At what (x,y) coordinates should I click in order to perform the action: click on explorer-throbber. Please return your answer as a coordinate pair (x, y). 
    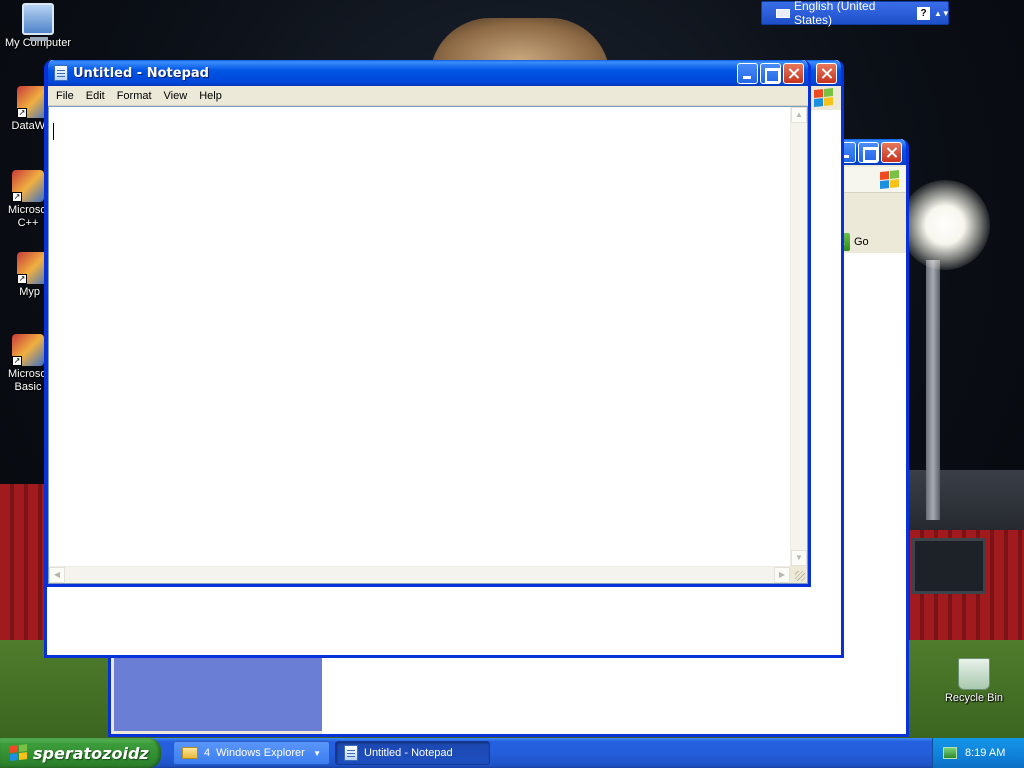
    Looking at the image, I should click on (824, 98).